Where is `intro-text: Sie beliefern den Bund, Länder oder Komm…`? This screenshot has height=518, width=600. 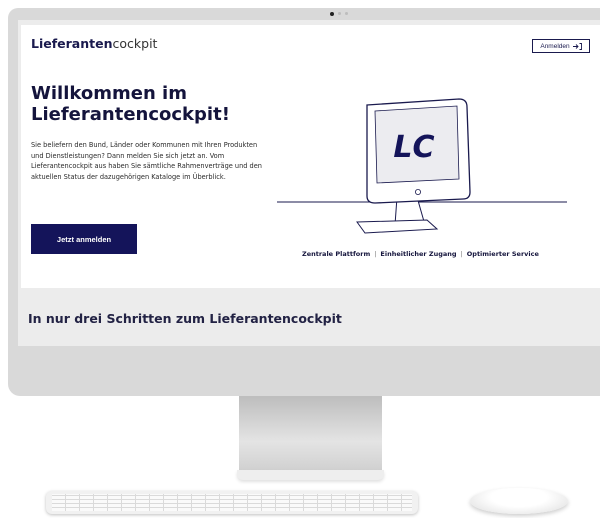 intro-text: Sie beliefern den Bund, Länder oder Komm… is located at coordinates (146, 161).